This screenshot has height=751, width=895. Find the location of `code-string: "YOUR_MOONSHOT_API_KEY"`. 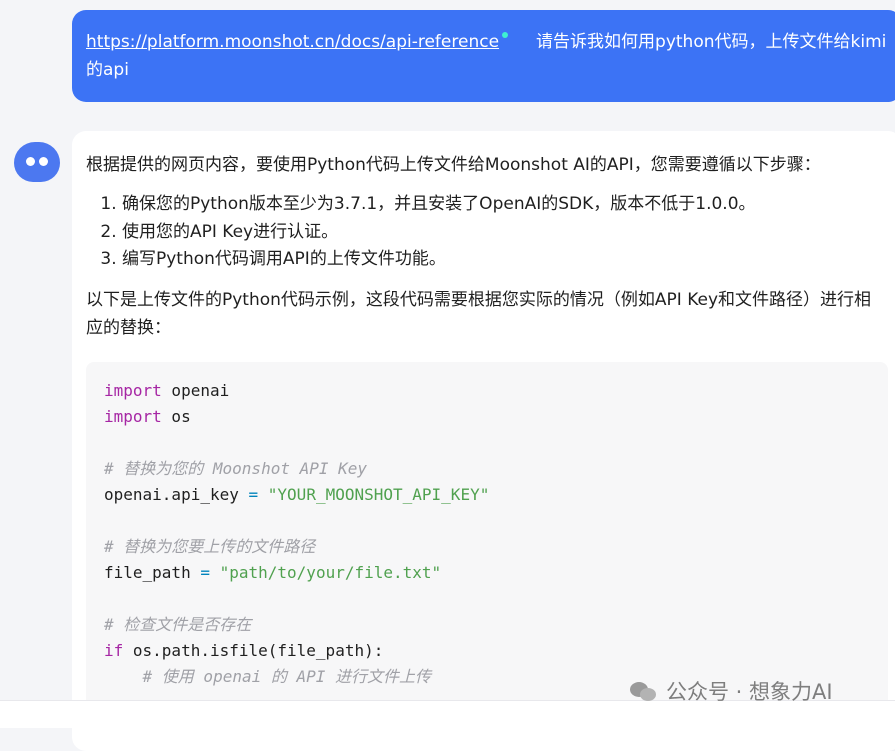

code-string: "YOUR_MOONSHOT_API_KEY" is located at coordinates (378, 494).